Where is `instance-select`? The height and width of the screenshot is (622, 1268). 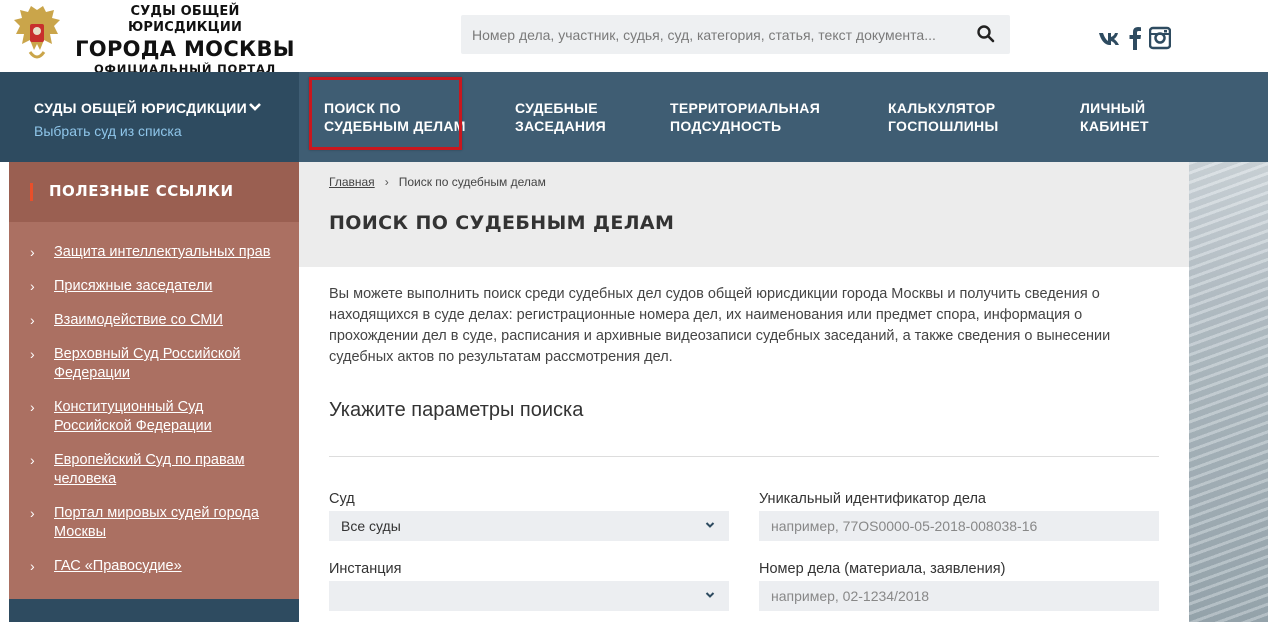 instance-select is located at coordinates (529, 596).